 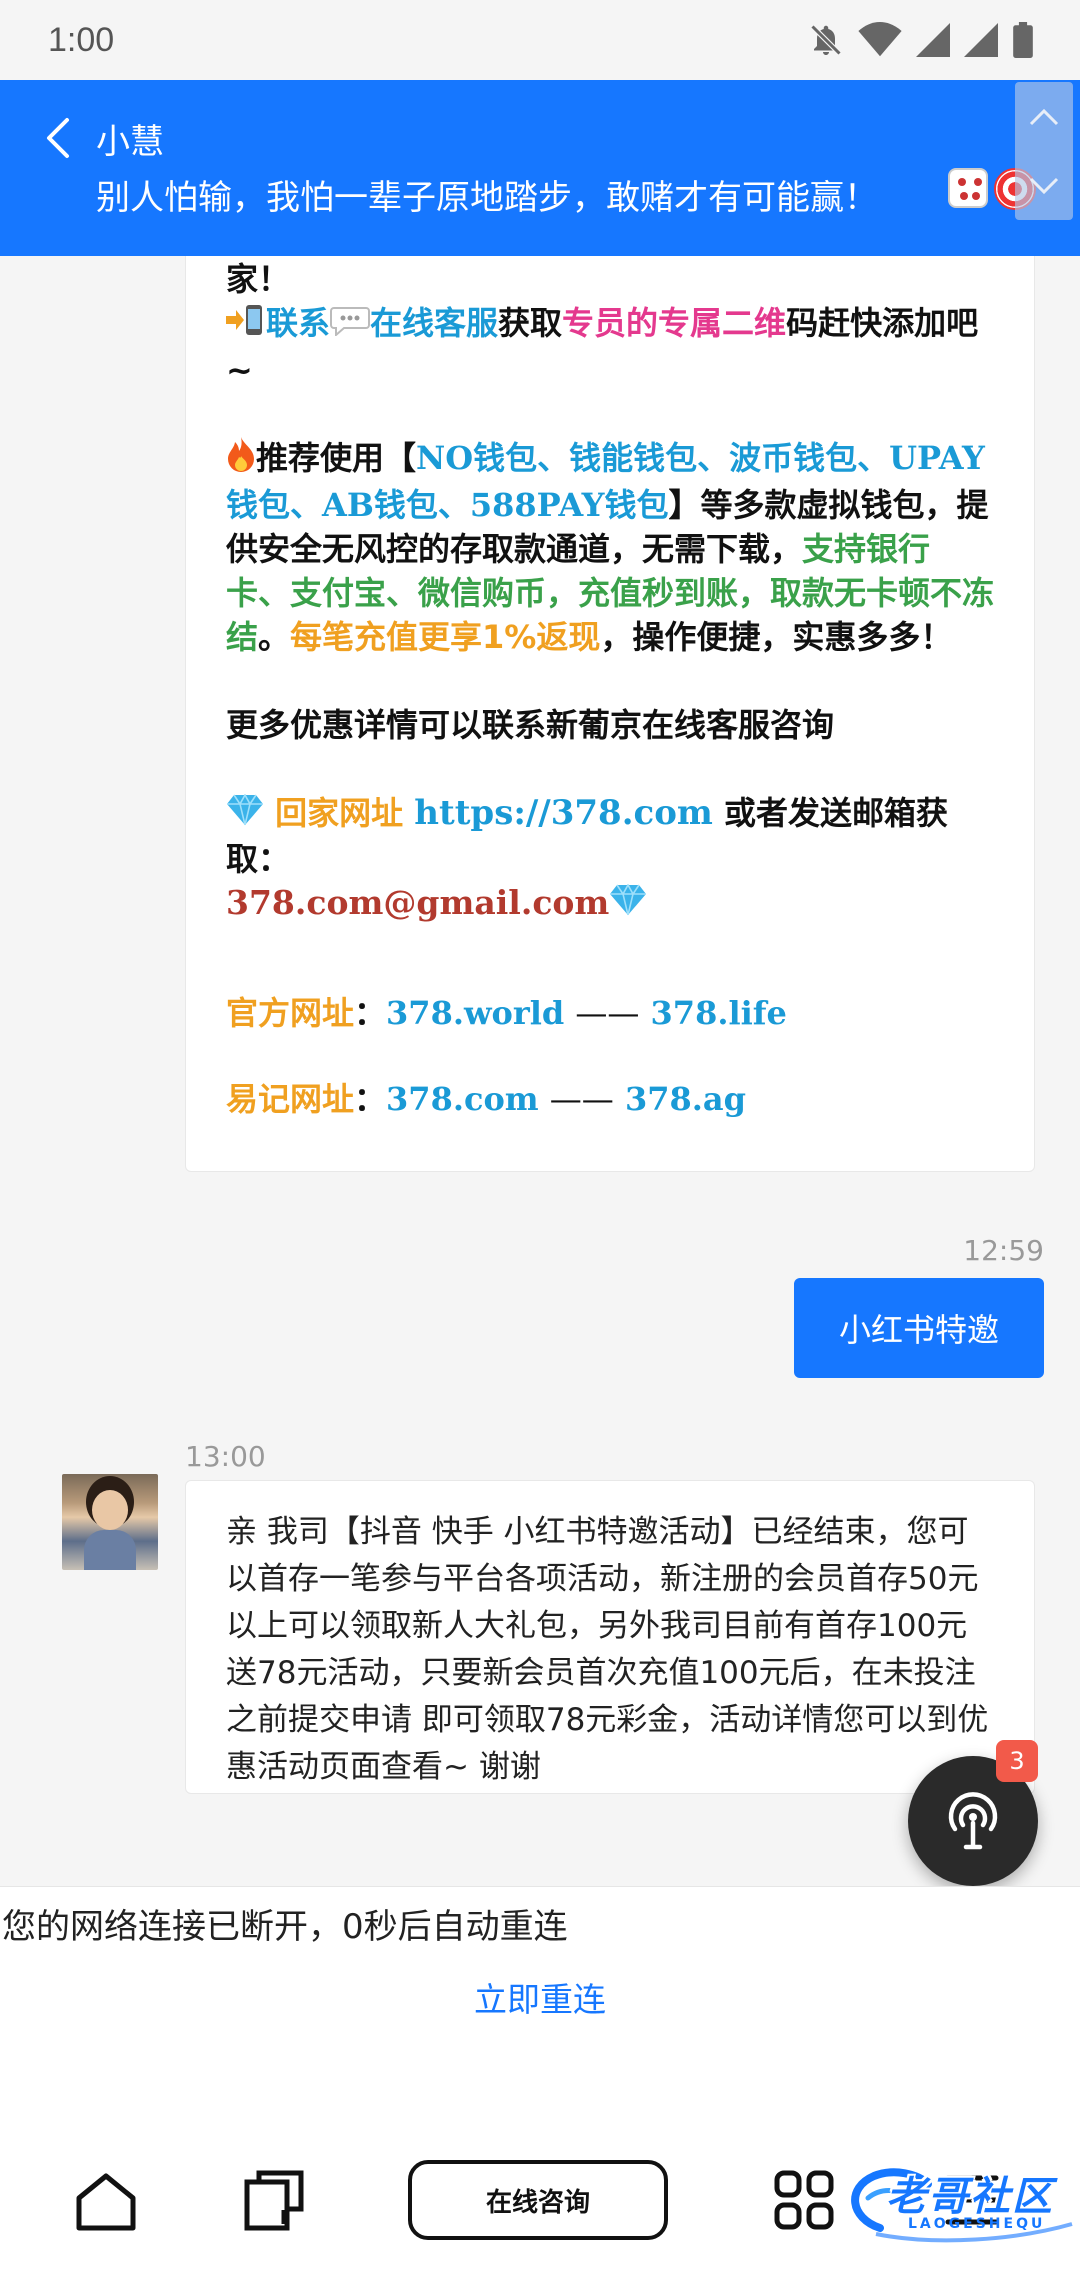 I want to click on status-icons, so click(x=921, y=40).